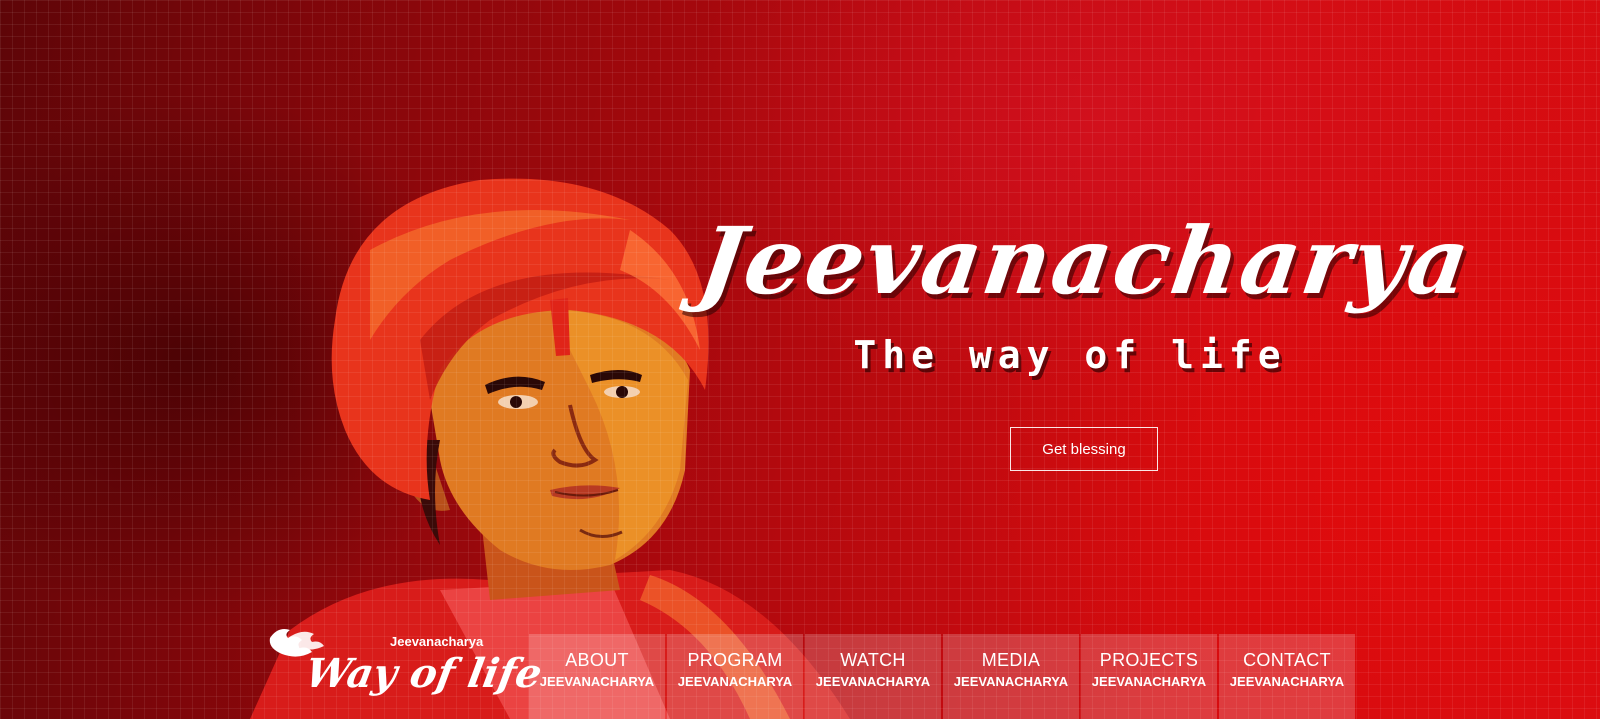  I want to click on nav-item-projects: PROJECTS JEEVANACHARYA, so click(1149, 676).